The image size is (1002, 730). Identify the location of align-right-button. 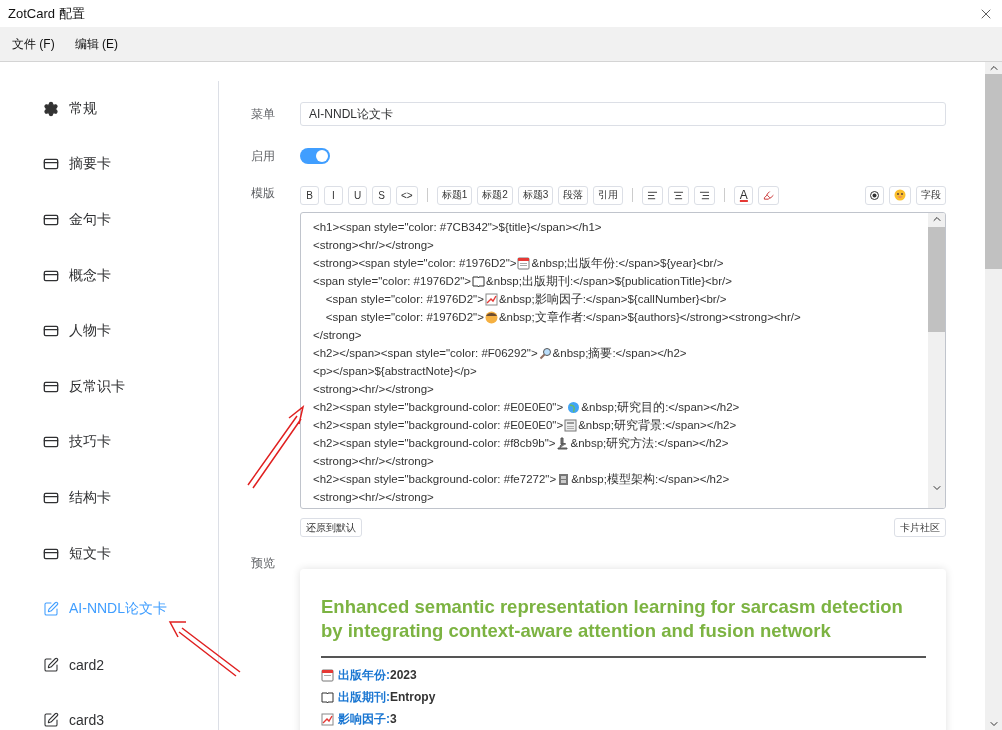
(705, 195).